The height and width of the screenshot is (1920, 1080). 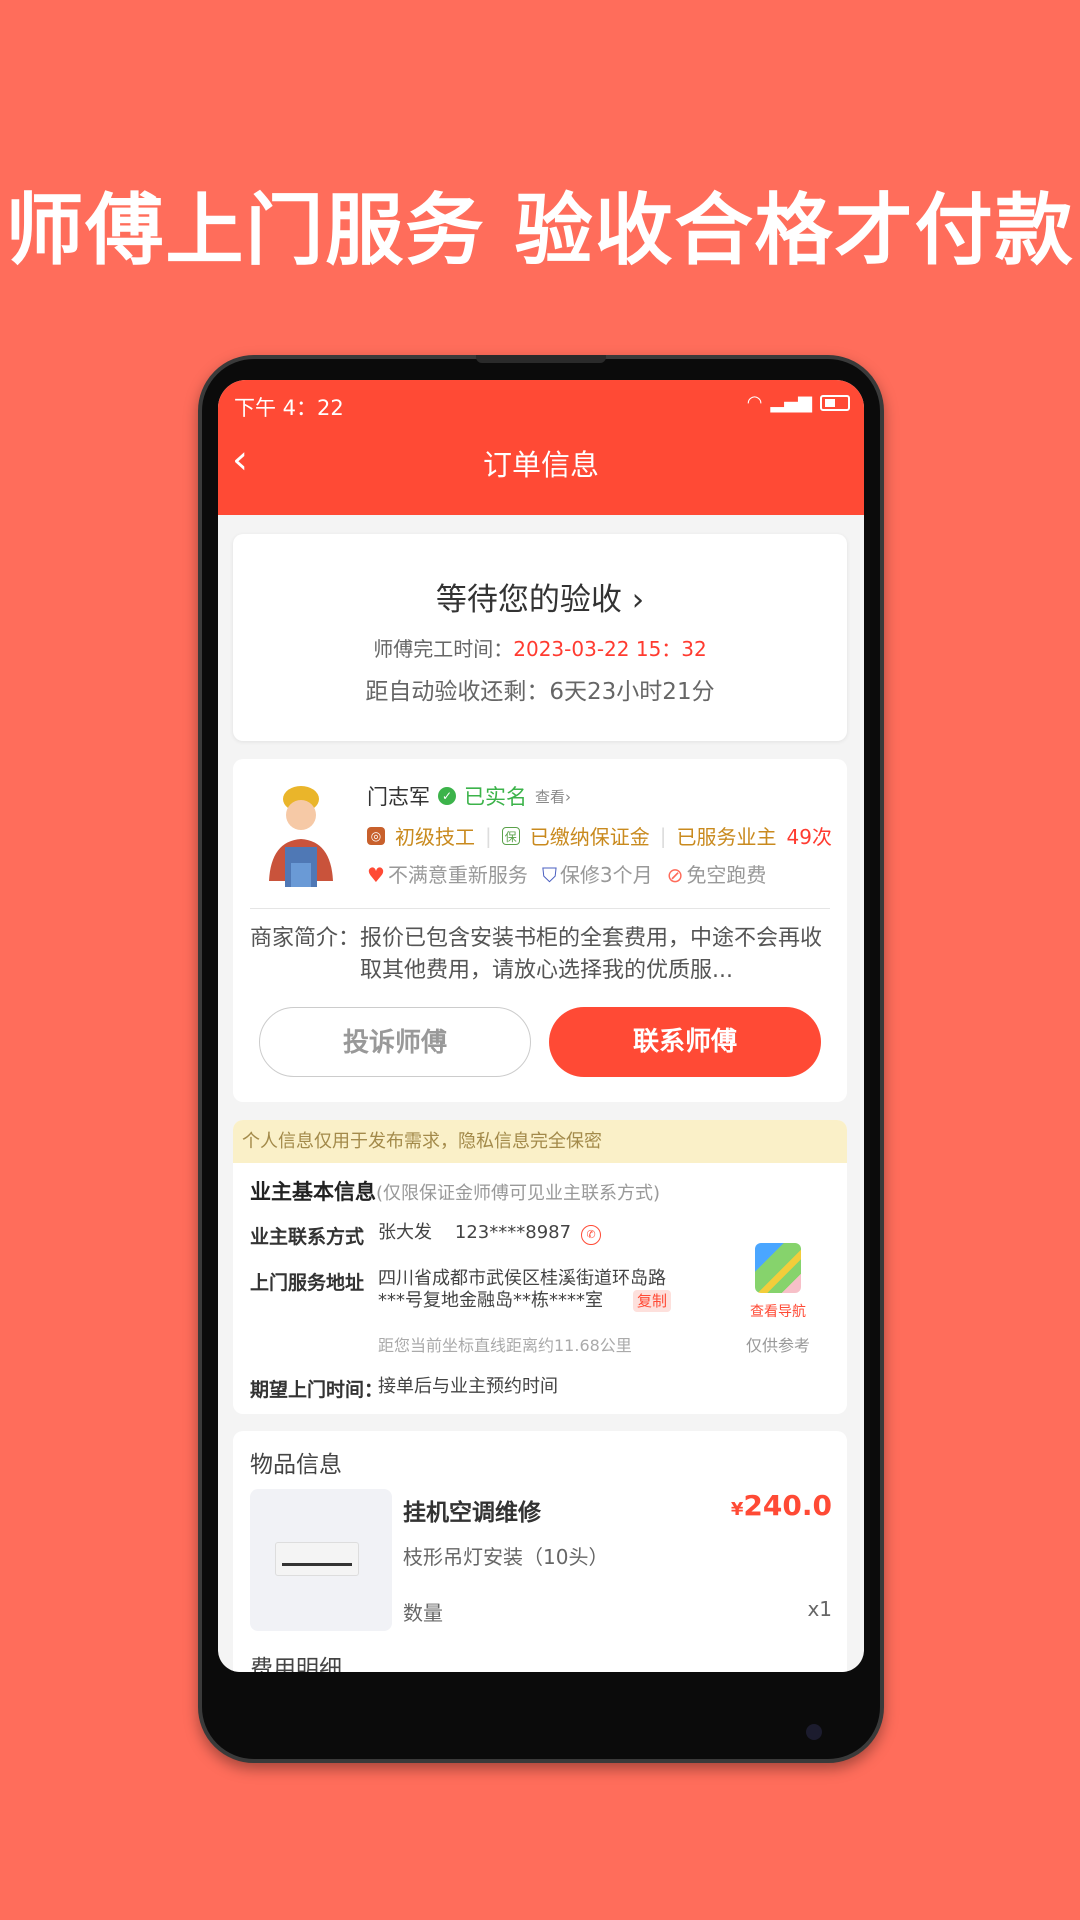 What do you see at coordinates (540, 465) in the screenshot?
I see `page-title: 订单信息` at bounding box center [540, 465].